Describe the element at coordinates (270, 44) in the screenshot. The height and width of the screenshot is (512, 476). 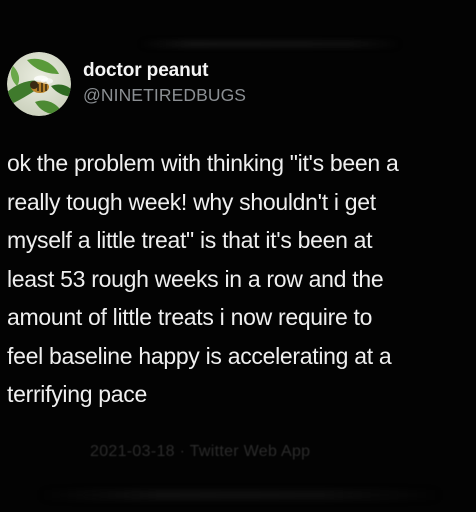
I see `faded-artifact-top` at that location.